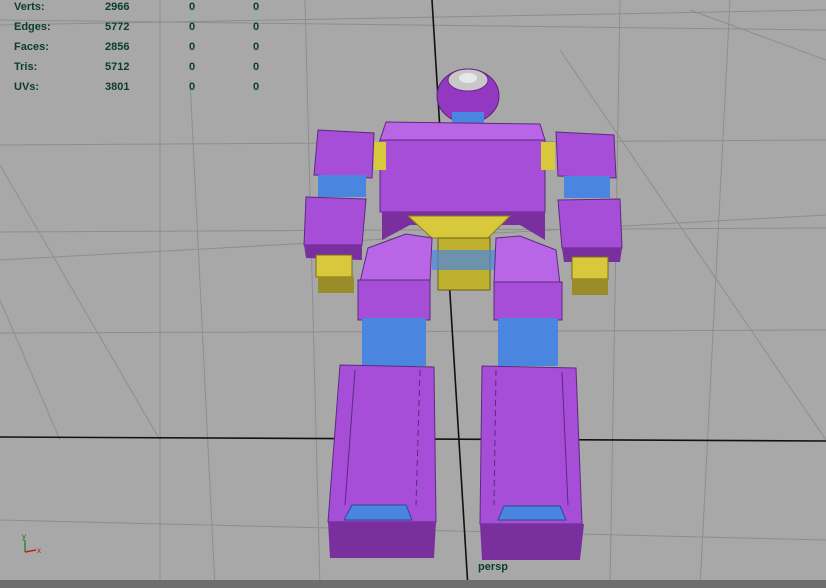 The height and width of the screenshot is (588, 826). Describe the element at coordinates (117, 7) in the screenshot. I see `hud-value: 2966` at that location.